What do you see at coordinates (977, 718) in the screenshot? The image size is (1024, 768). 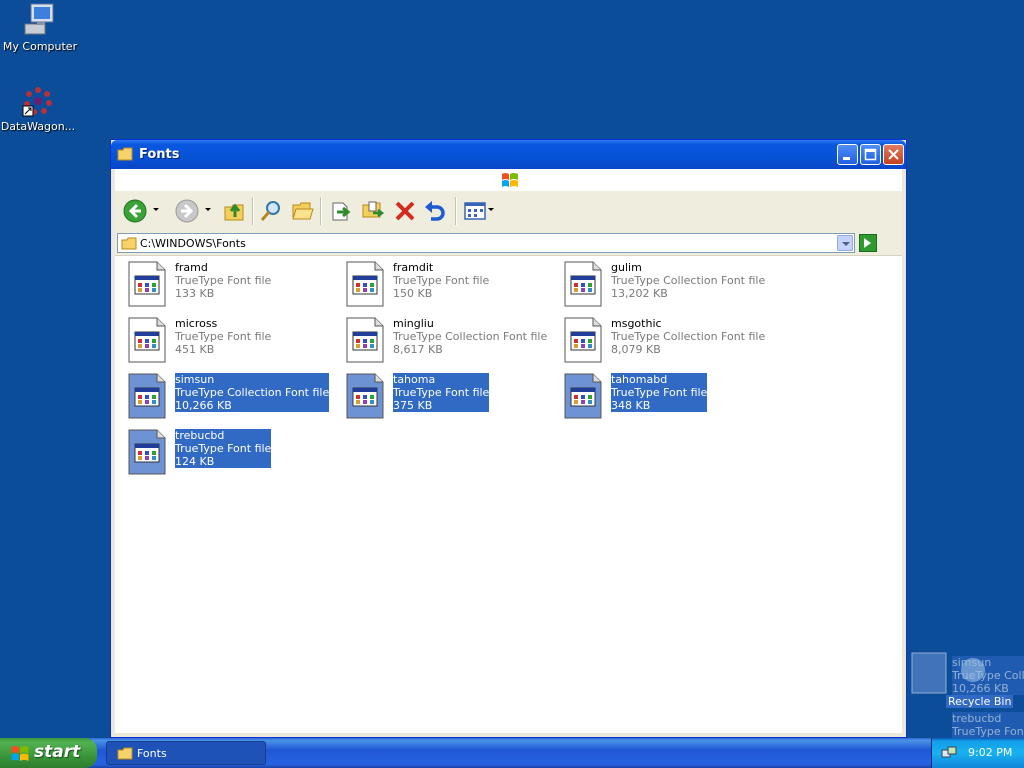 I see `ghost-name-2: trebucbd` at bounding box center [977, 718].